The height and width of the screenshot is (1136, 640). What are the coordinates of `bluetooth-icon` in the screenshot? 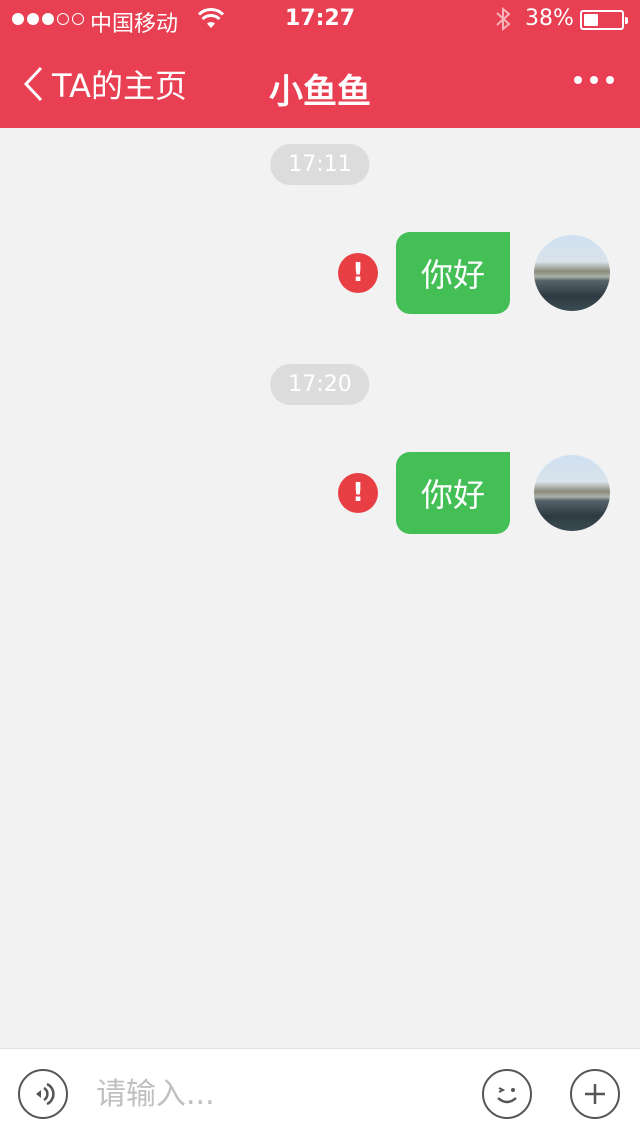 It's located at (503, 19).